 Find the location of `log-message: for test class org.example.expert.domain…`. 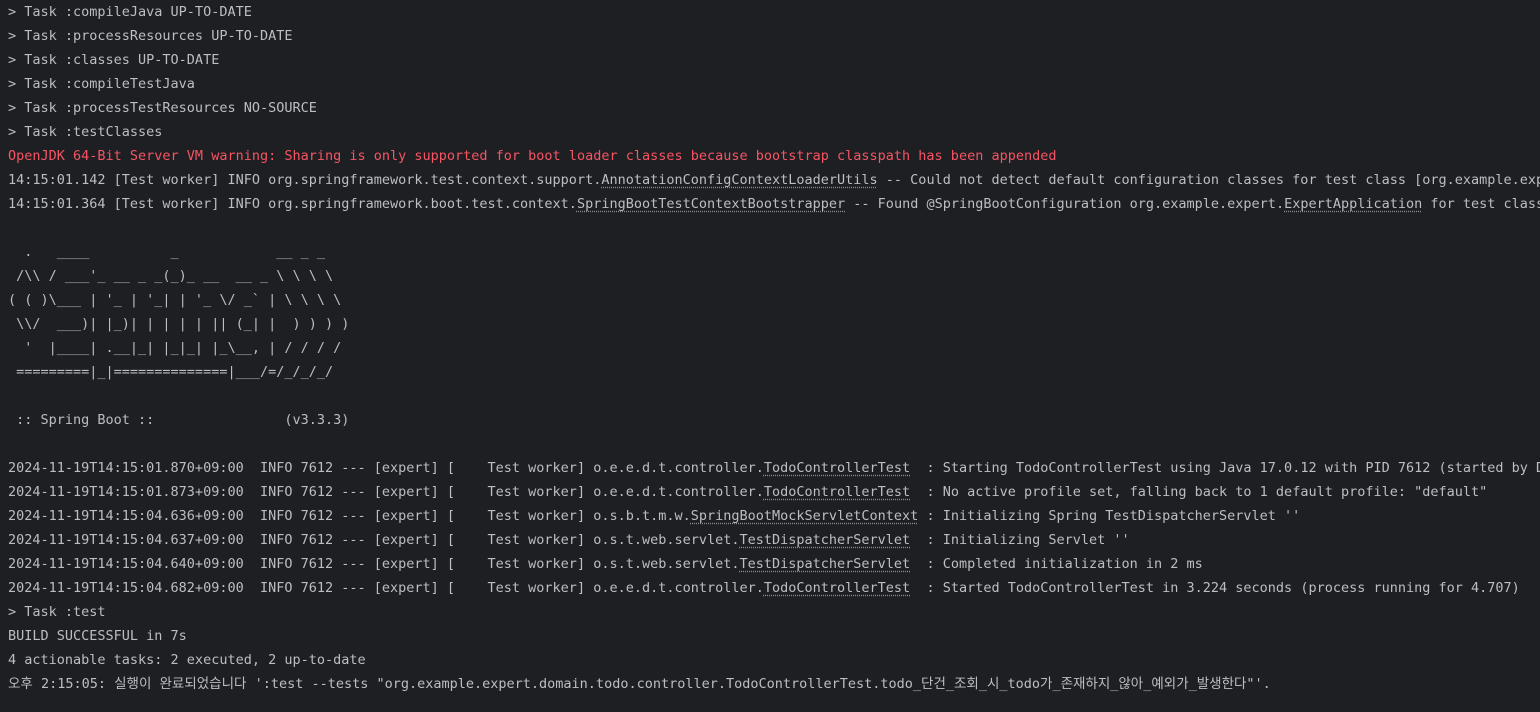

log-message: for test class org.example.expert.domain… is located at coordinates (1485, 204).